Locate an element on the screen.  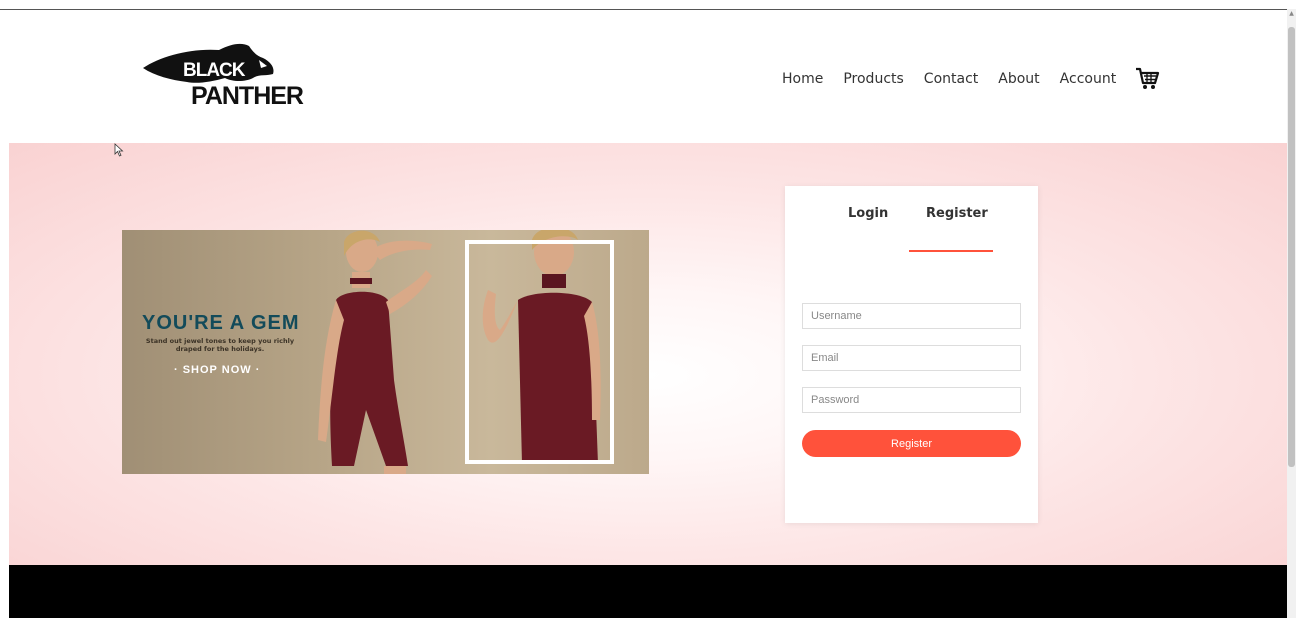
nav-account-link: Account is located at coordinates (1088, 79).